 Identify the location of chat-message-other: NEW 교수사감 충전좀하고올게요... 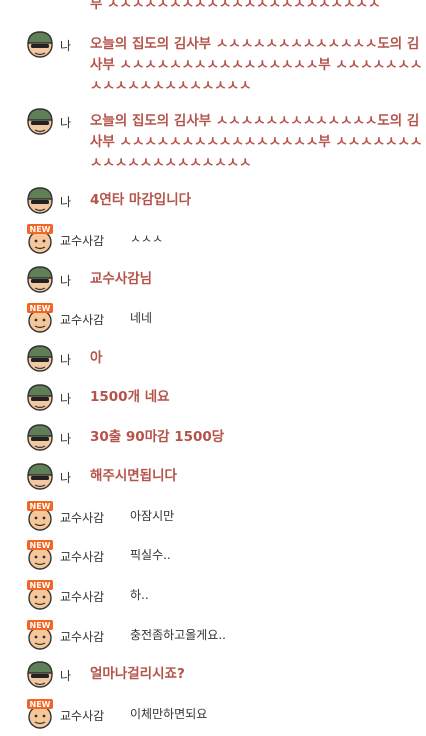
(213, 636).